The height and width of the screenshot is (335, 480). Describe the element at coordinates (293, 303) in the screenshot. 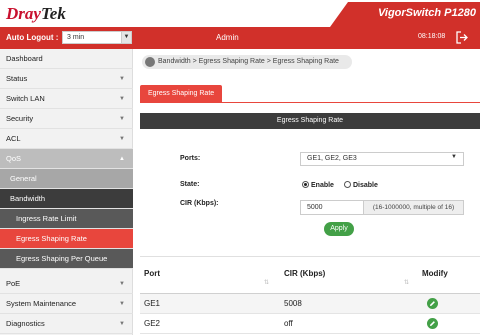

I see `cir-cell: 5008` at that location.